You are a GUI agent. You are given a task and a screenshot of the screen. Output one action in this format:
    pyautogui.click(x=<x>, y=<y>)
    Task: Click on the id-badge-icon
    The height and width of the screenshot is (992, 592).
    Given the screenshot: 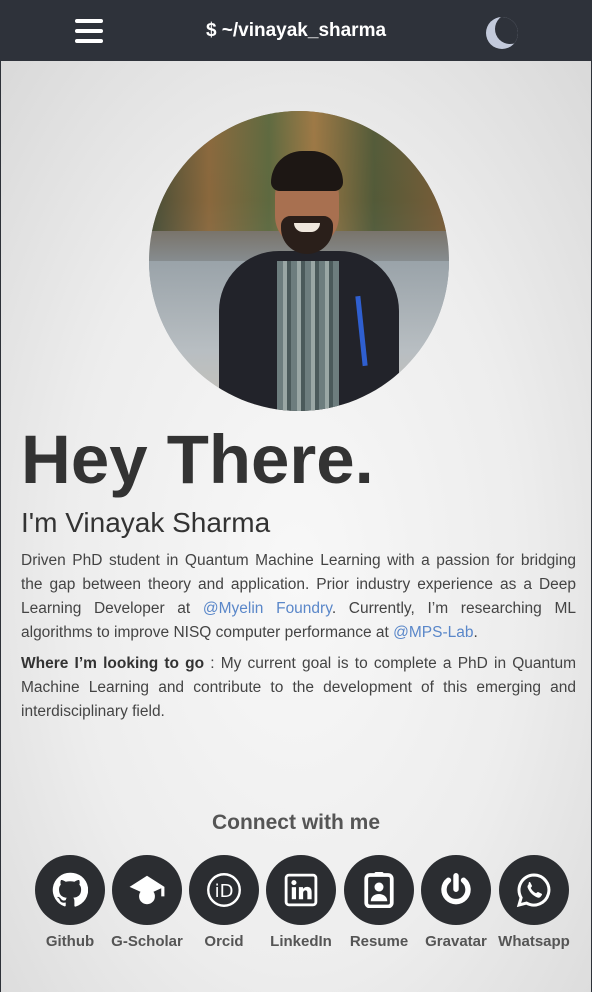 What is the action you would take?
    pyautogui.click(x=379, y=890)
    